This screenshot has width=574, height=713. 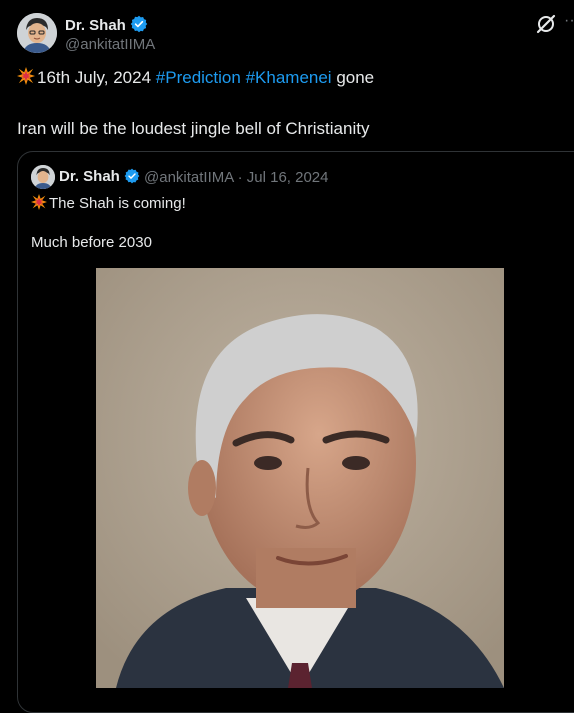 I want to click on author-name: Dr. Shah, so click(x=106, y=24).